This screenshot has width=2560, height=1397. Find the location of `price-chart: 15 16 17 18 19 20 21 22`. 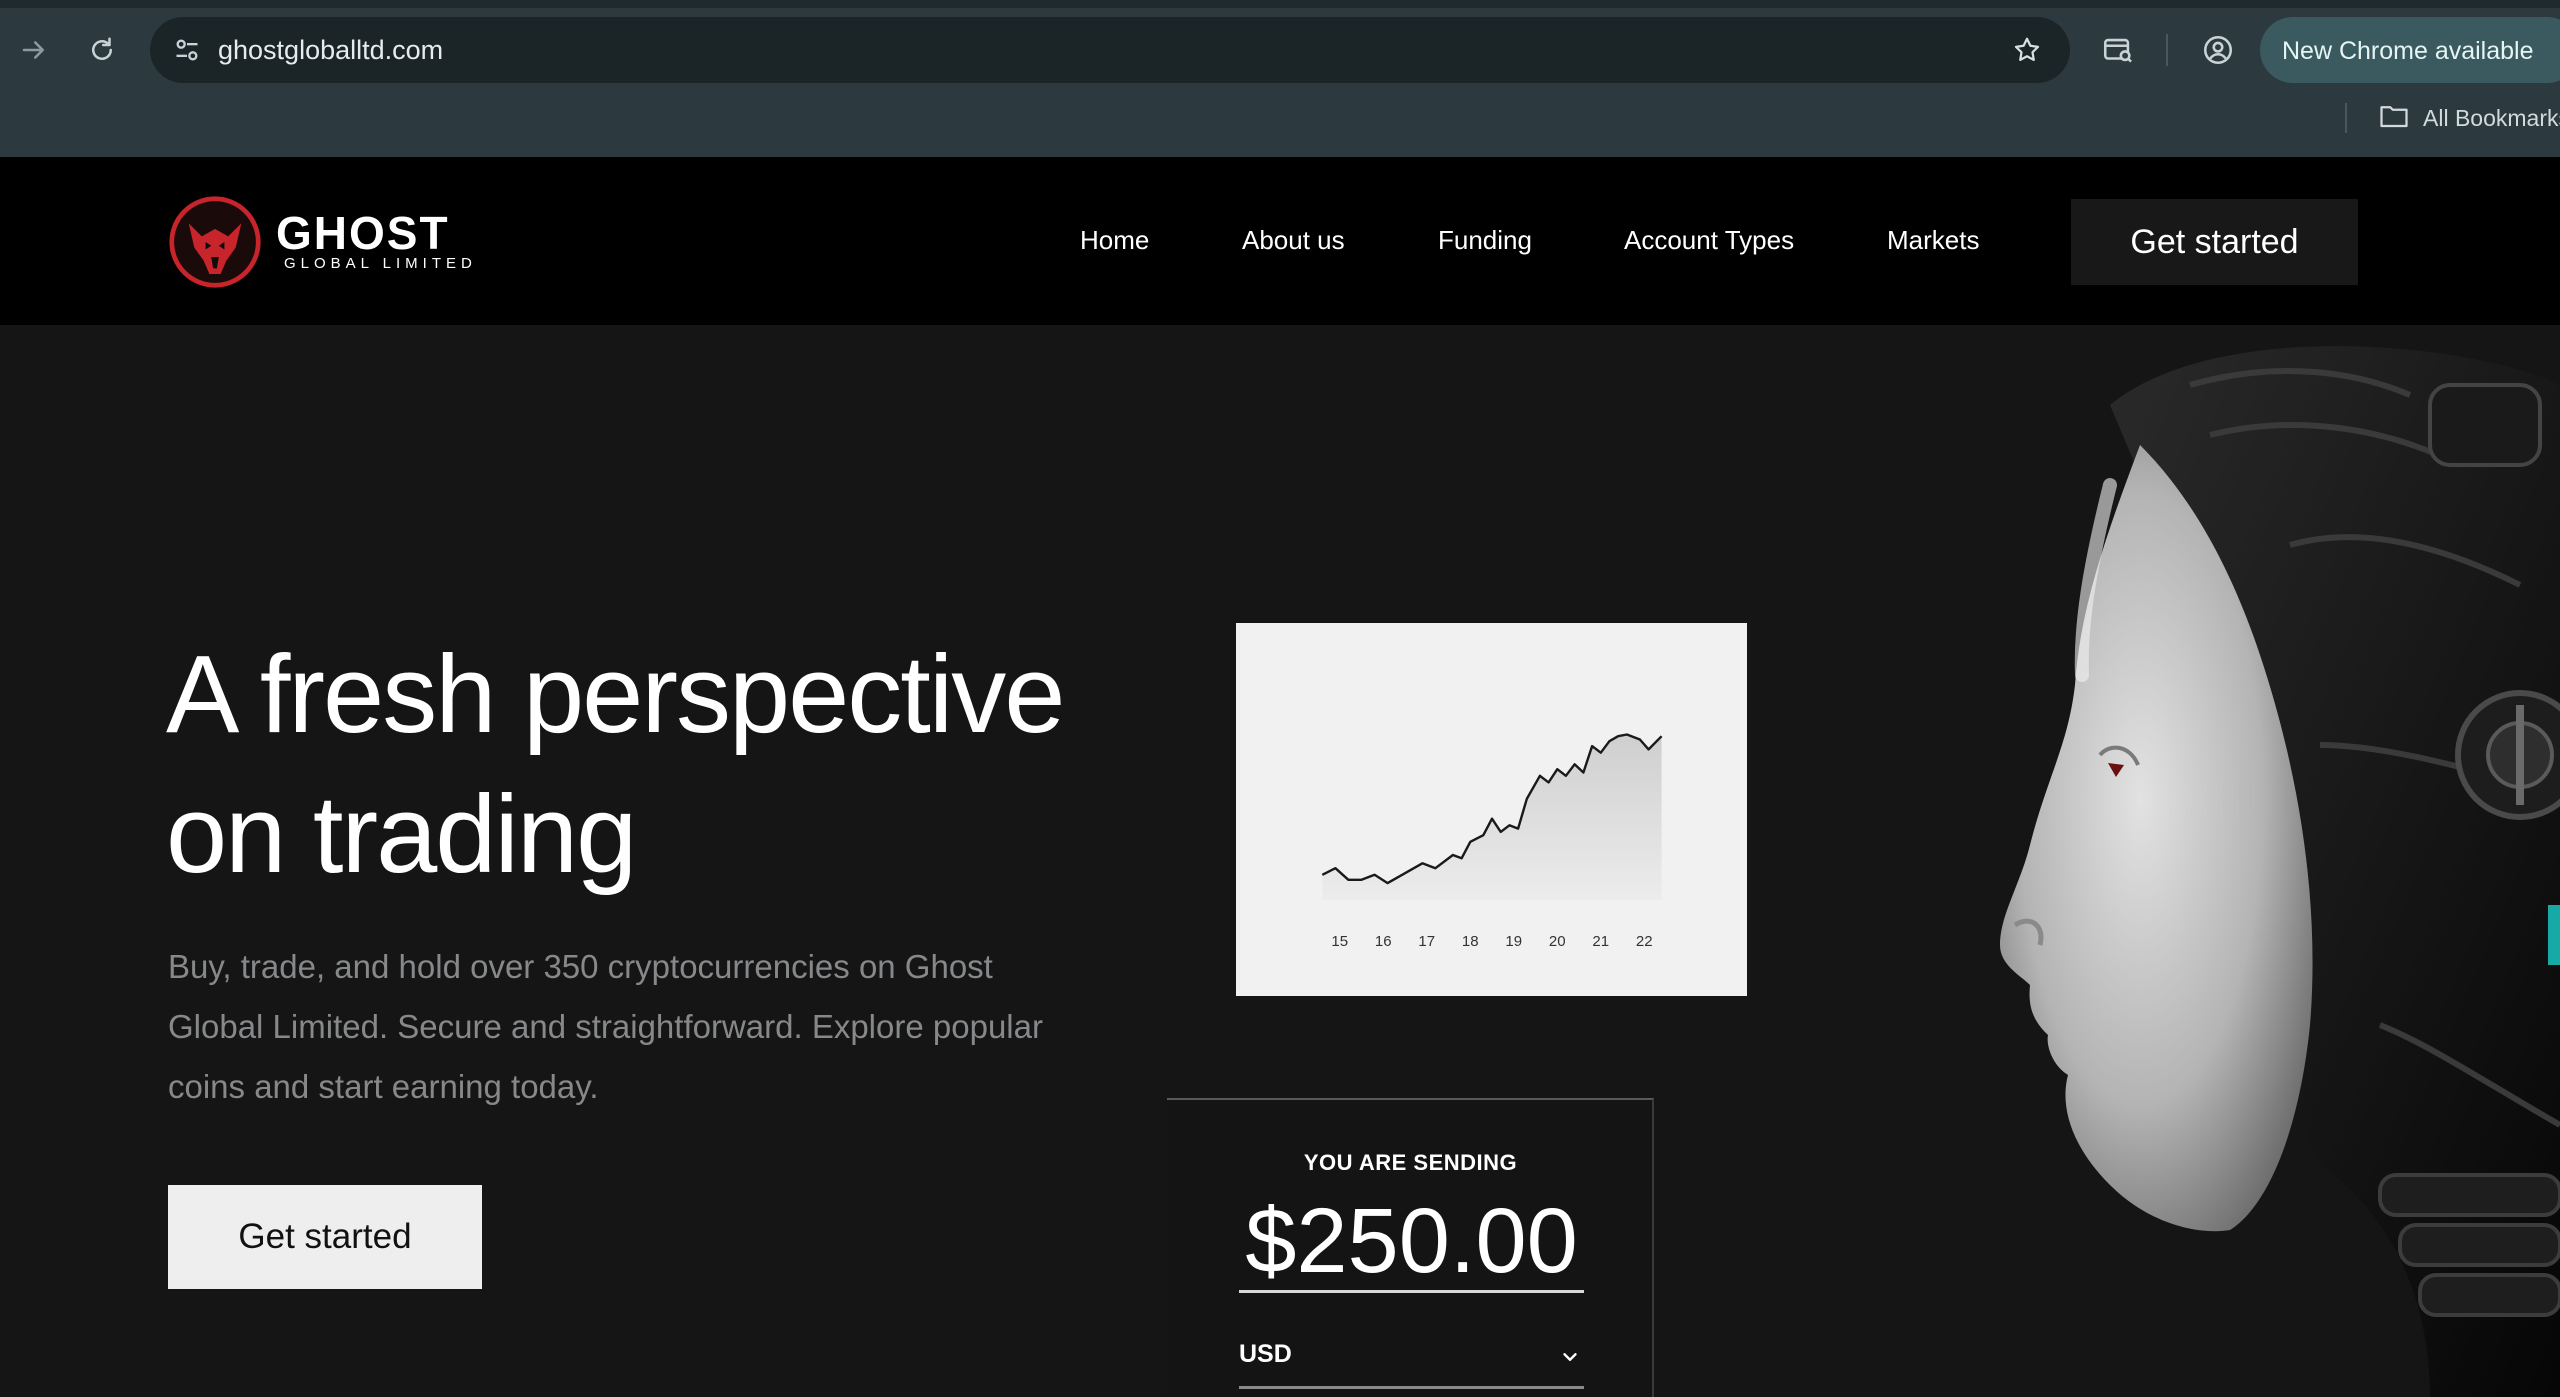

price-chart: 15 16 17 18 19 20 21 22 is located at coordinates (1492, 841).